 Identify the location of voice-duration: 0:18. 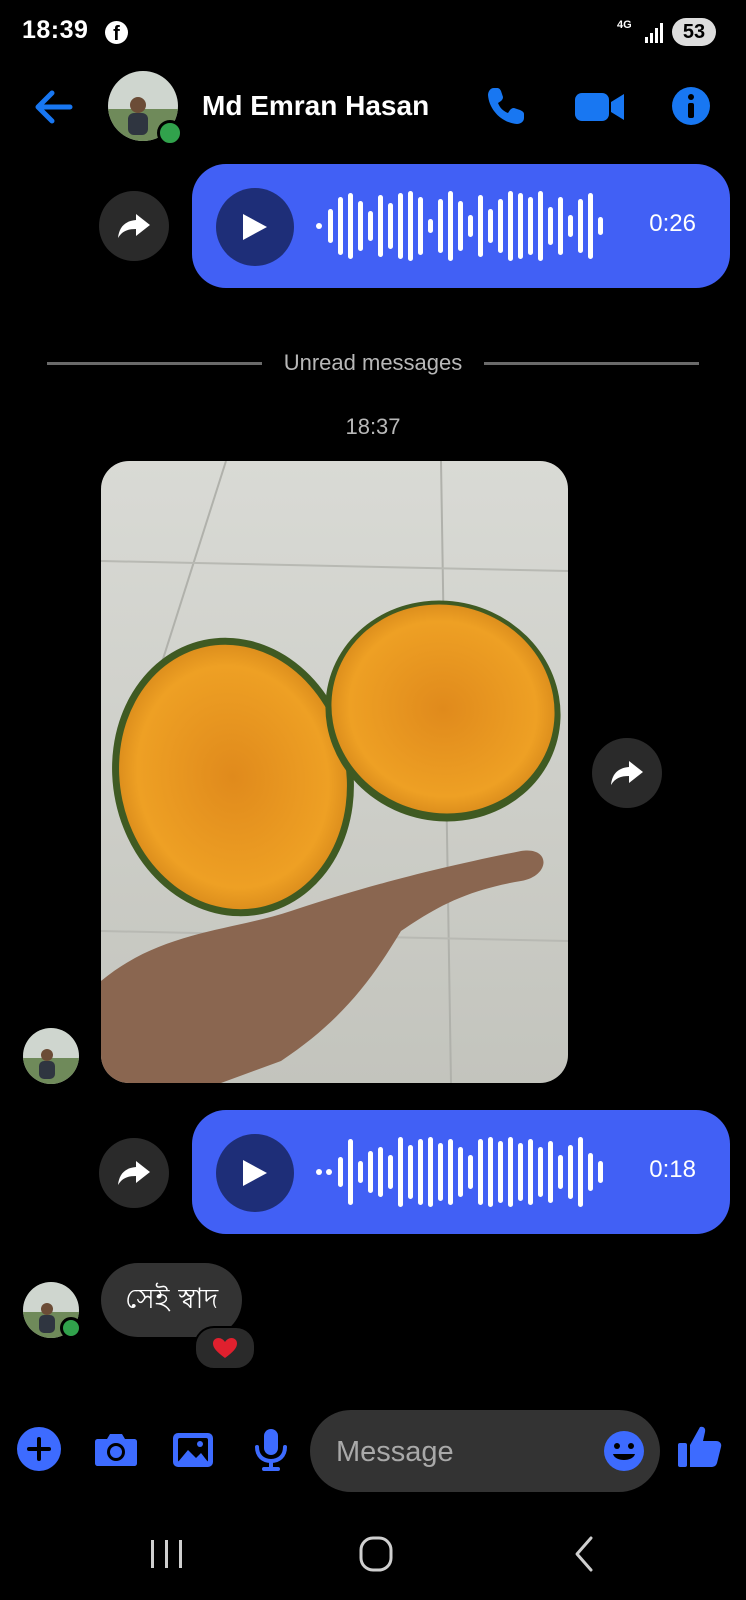
(672, 1169).